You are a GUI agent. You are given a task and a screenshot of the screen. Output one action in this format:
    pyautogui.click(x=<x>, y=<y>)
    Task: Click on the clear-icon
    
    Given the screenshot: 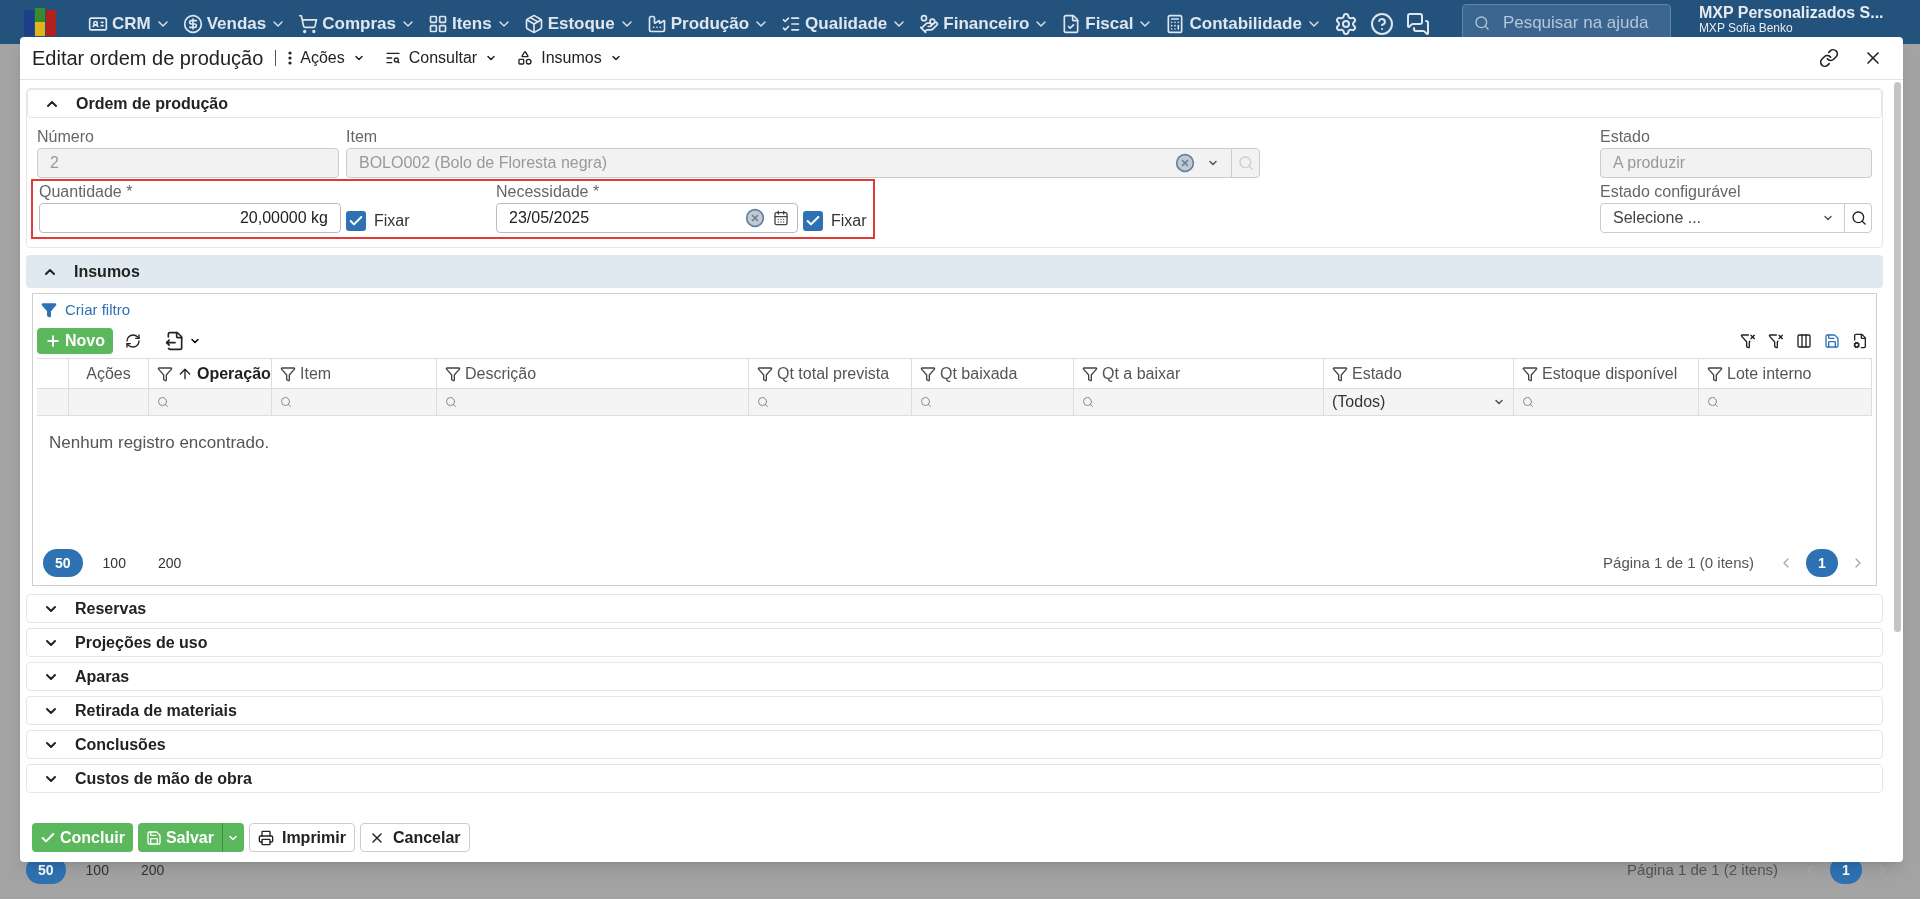 What is the action you would take?
    pyautogui.click(x=755, y=218)
    